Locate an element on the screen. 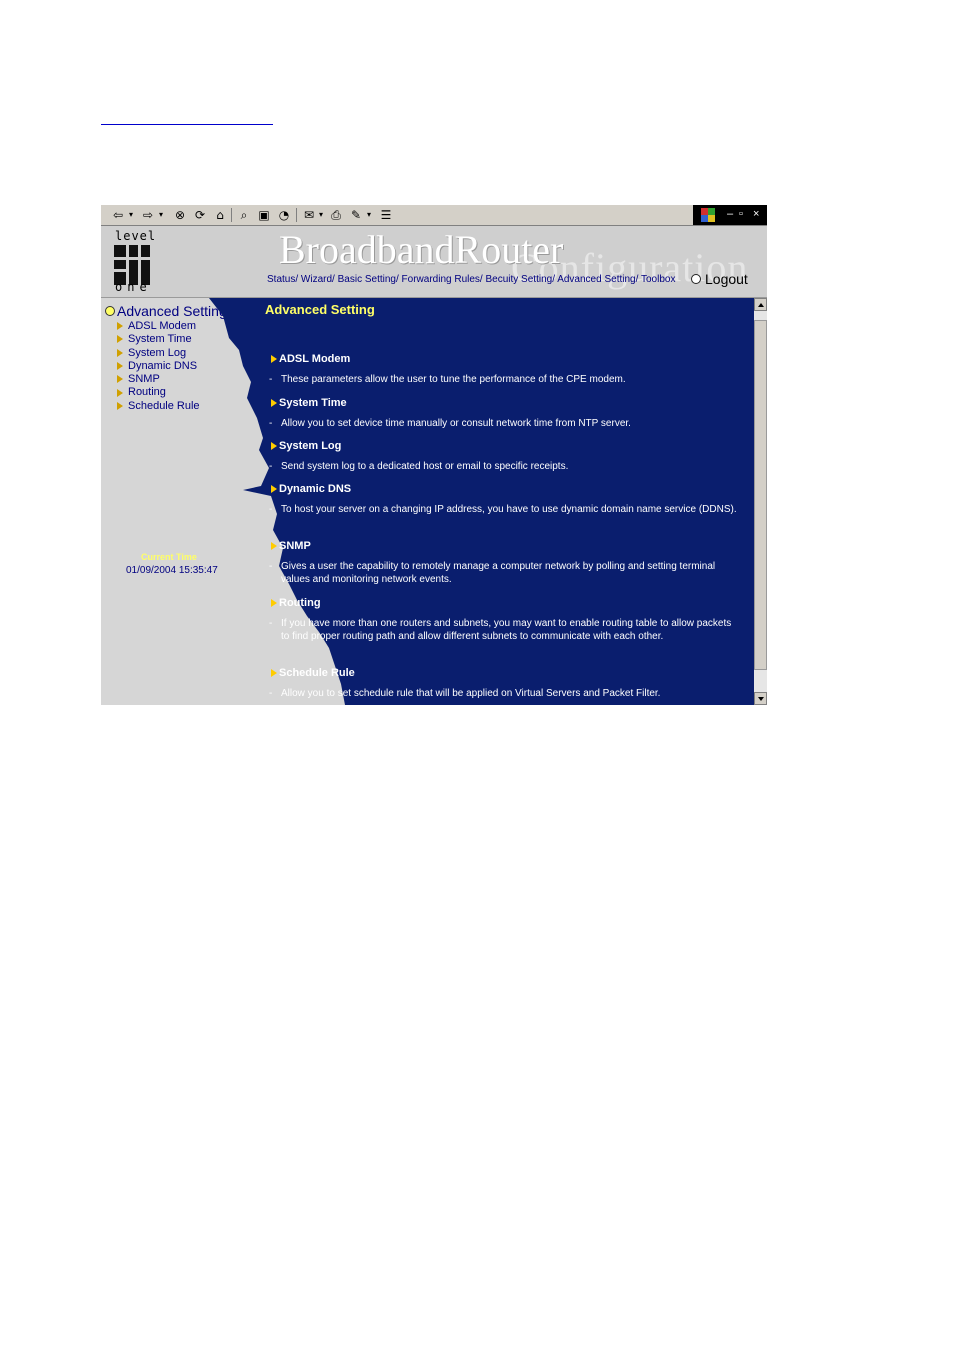  search-icon: ⌕ is located at coordinates (244, 215).